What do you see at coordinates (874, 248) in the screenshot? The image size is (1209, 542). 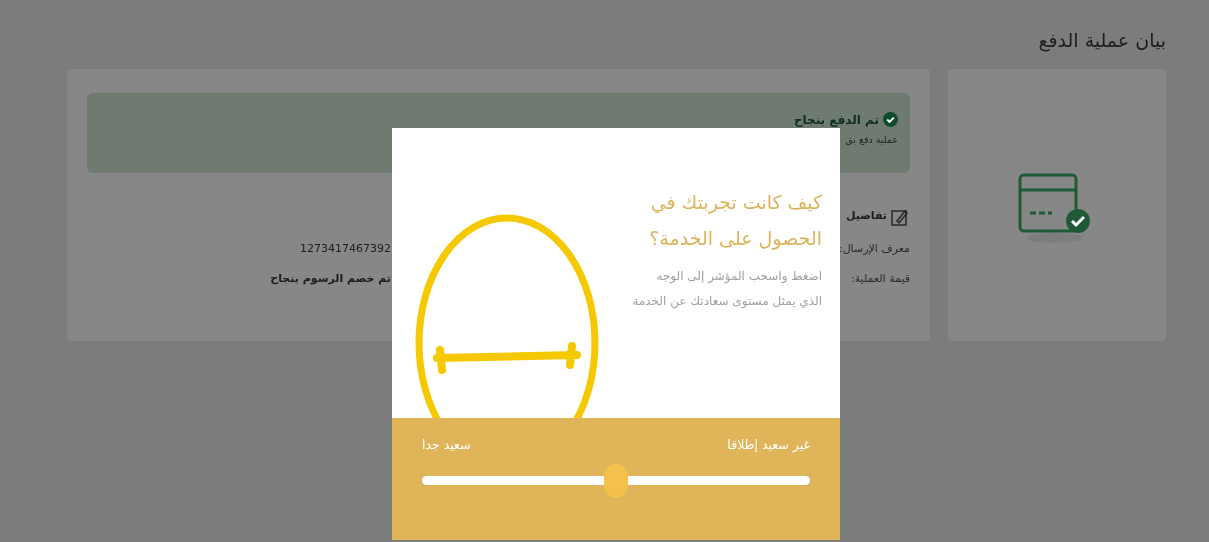 I see `detail-label: معرف الإرسال:` at bounding box center [874, 248].